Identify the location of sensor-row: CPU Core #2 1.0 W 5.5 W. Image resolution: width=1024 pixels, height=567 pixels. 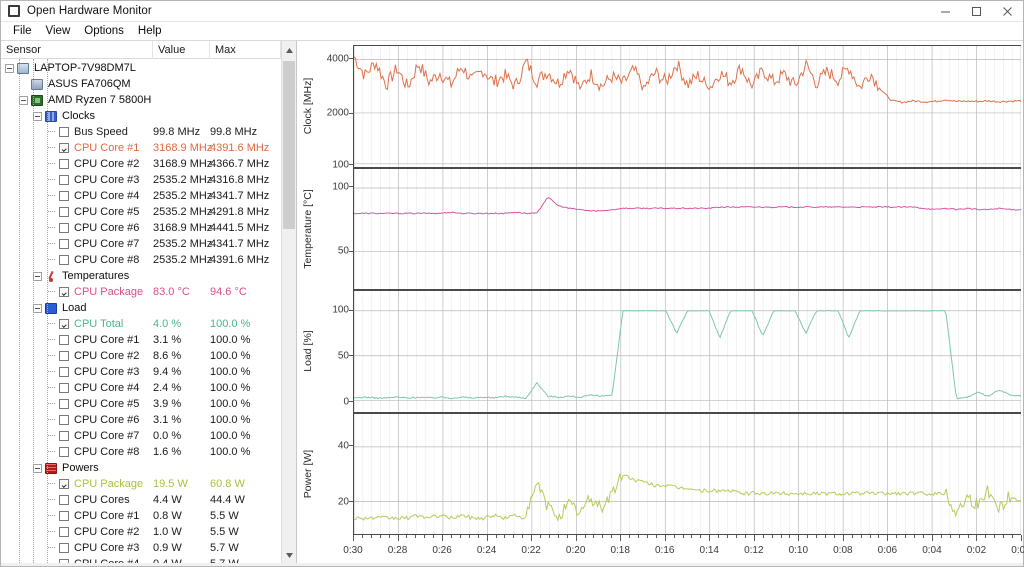
(148, 532).